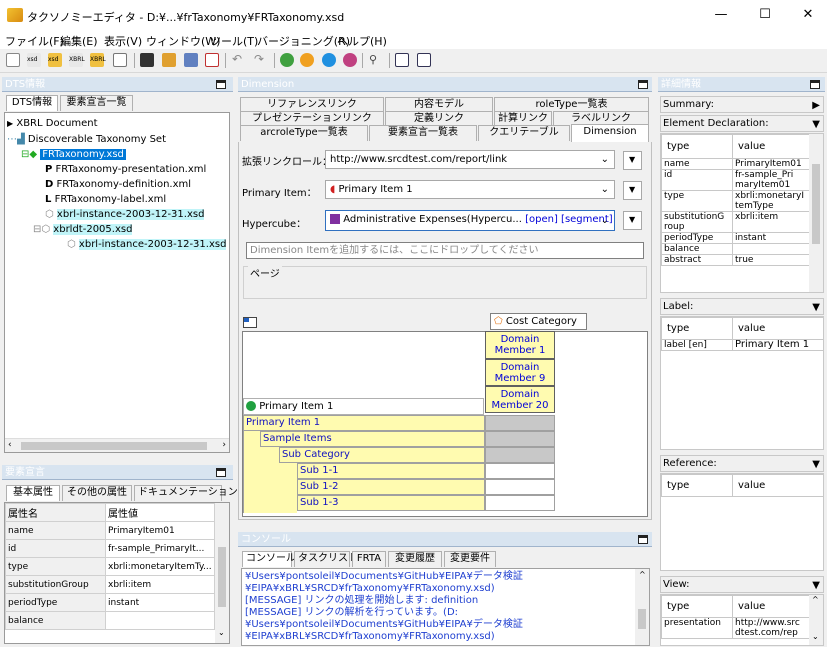 This screenshot has height=647, width=827. Describe the element at coordinates (239, 60) in the screenshot. I see `undo-icon: ↶` at that location.